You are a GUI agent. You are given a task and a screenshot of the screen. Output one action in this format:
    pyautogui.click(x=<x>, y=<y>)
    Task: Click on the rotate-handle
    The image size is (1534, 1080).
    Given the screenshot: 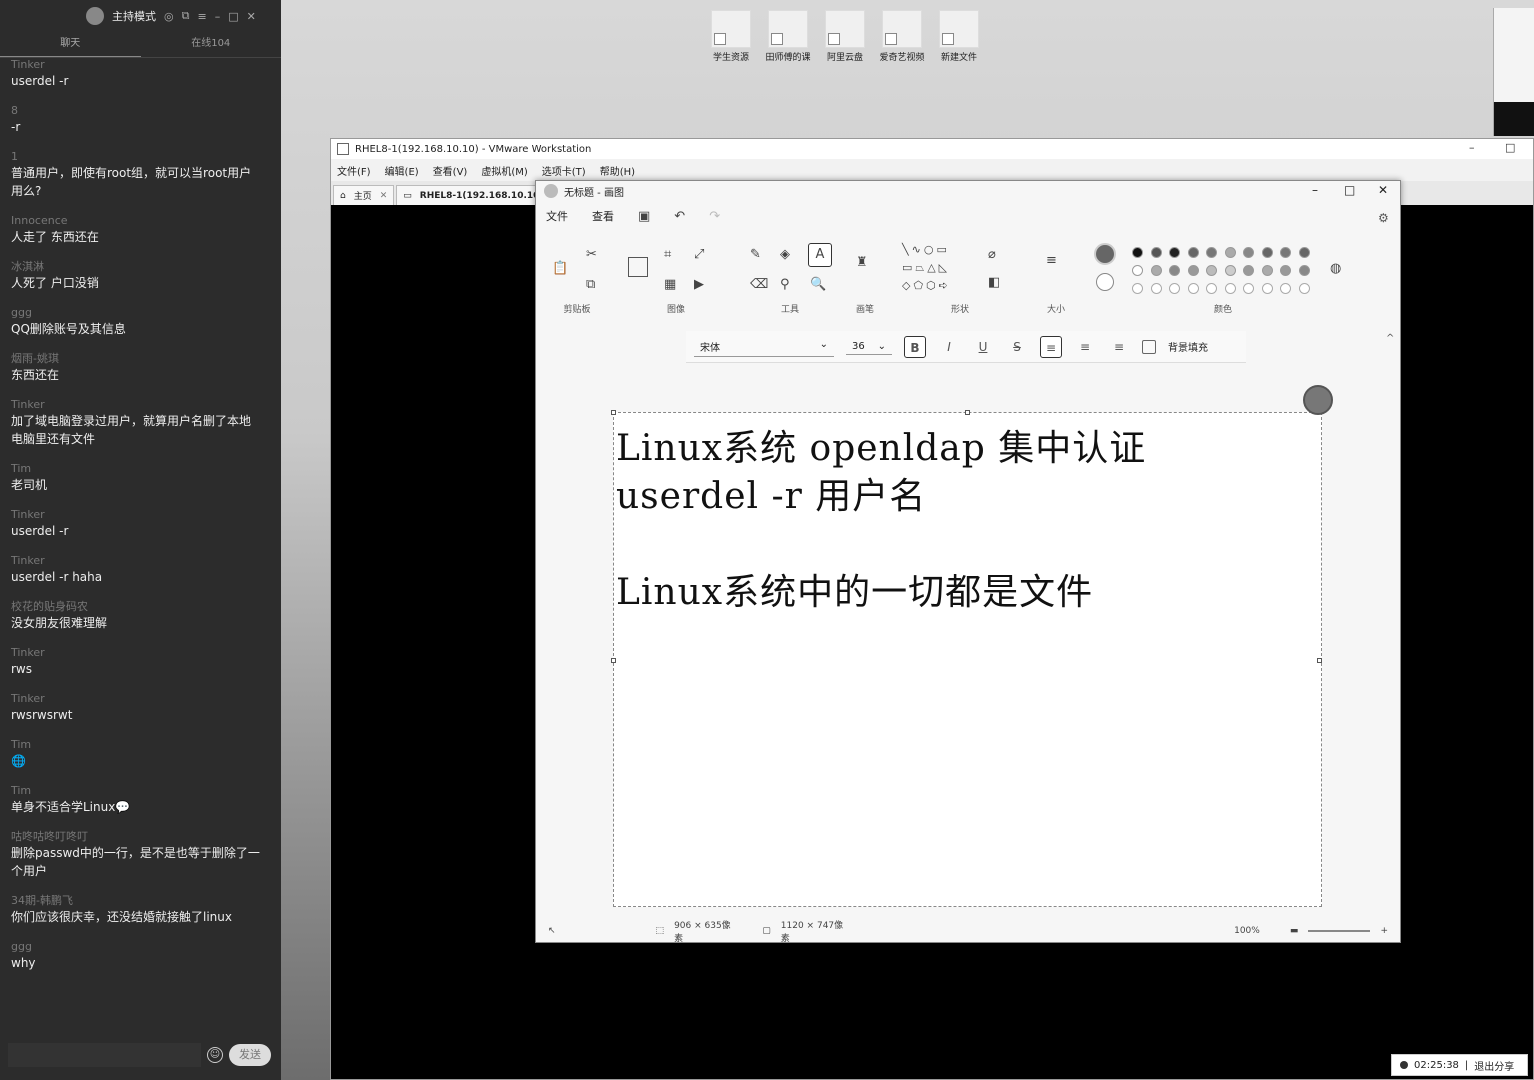 What is the action you would take?
    pyautogui.click(x=1318, y=400)
    